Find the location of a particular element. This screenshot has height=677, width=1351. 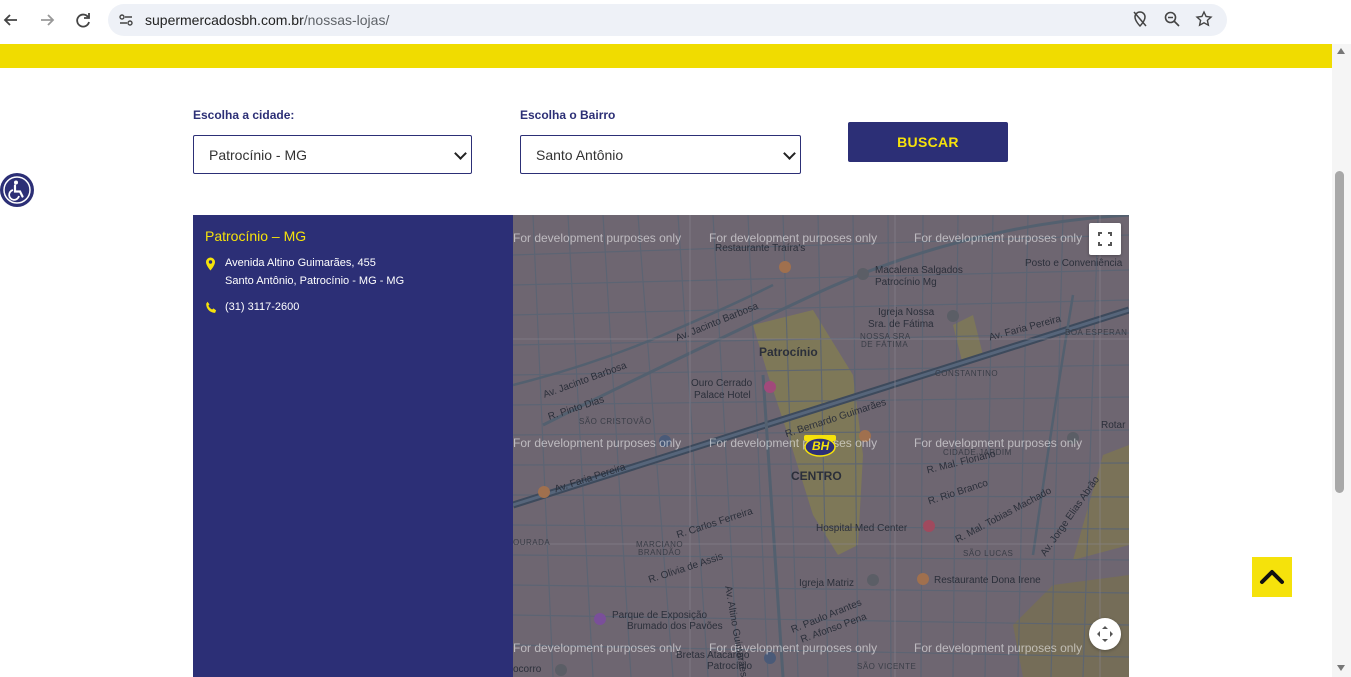

store-marker: BH is located at coordinates (820, 445).